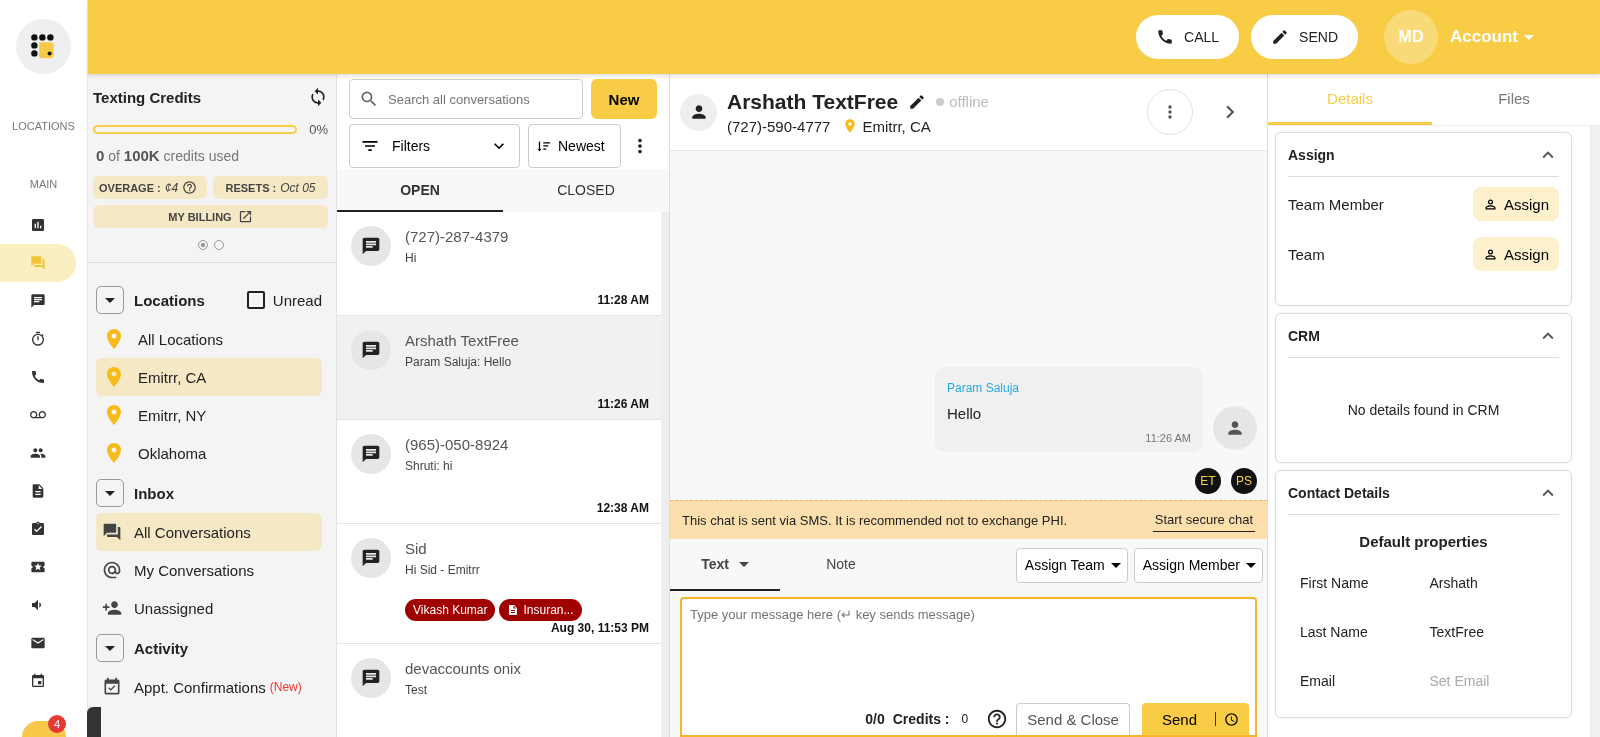 The width and height of the screenshot is (1600, 737). I want to click on overage-chip: OVERAGE : ¢4, so click(150, 187).